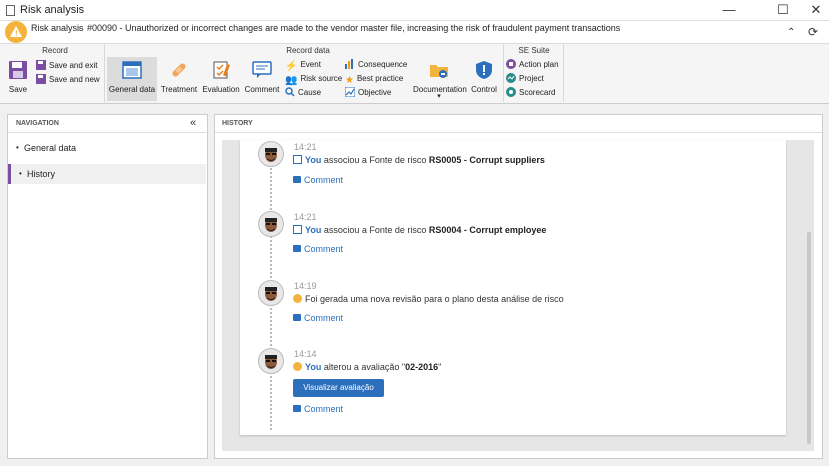  I want to click on save-and-exit-button: Save and exit, so click(66, 65).